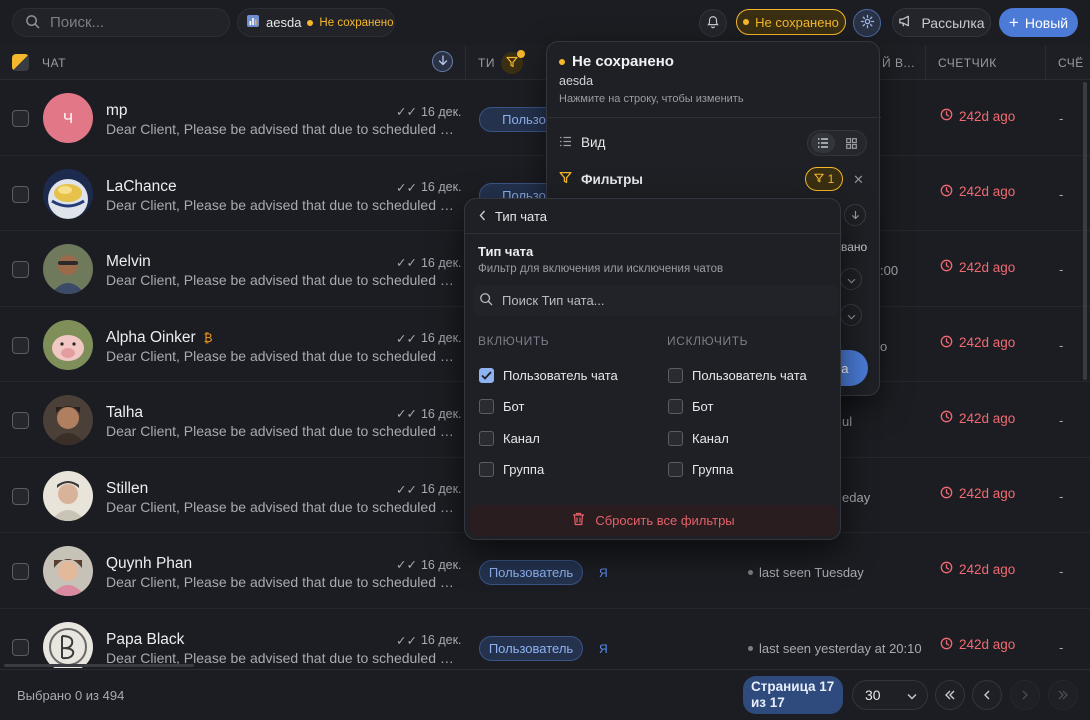 The image size is (1090, 720). Describe the element at coordinates (652, 300) in the screenshot. I see `filter-search-input` at that location.